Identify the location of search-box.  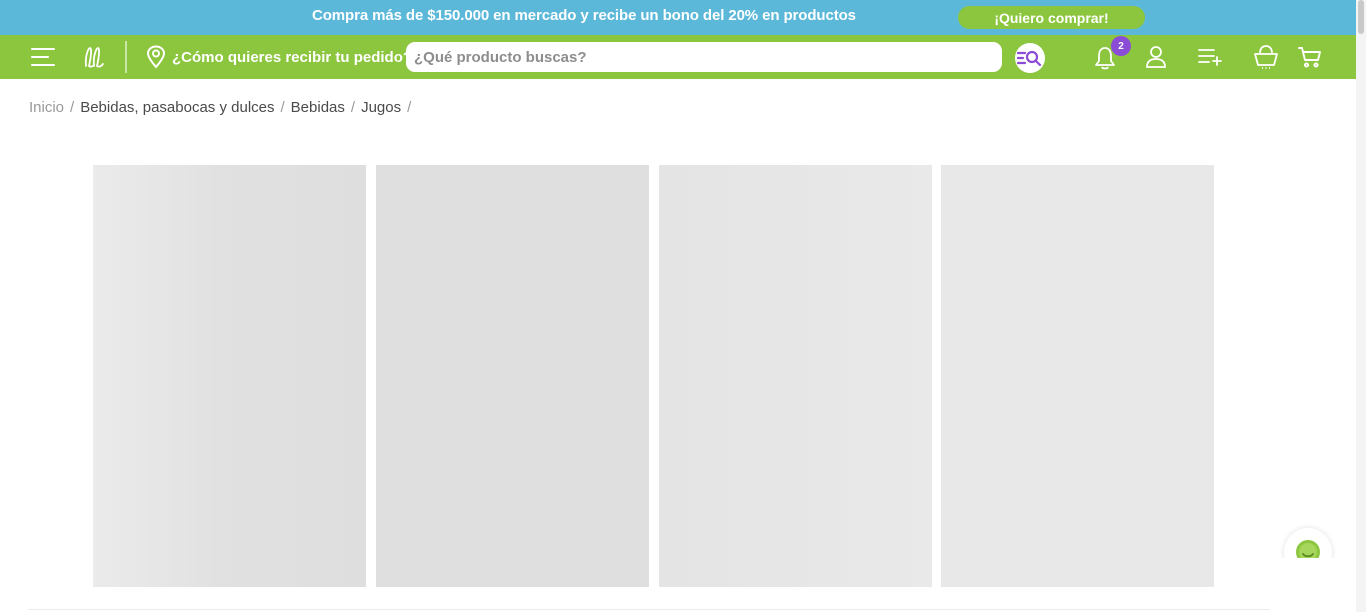
(704, 57).